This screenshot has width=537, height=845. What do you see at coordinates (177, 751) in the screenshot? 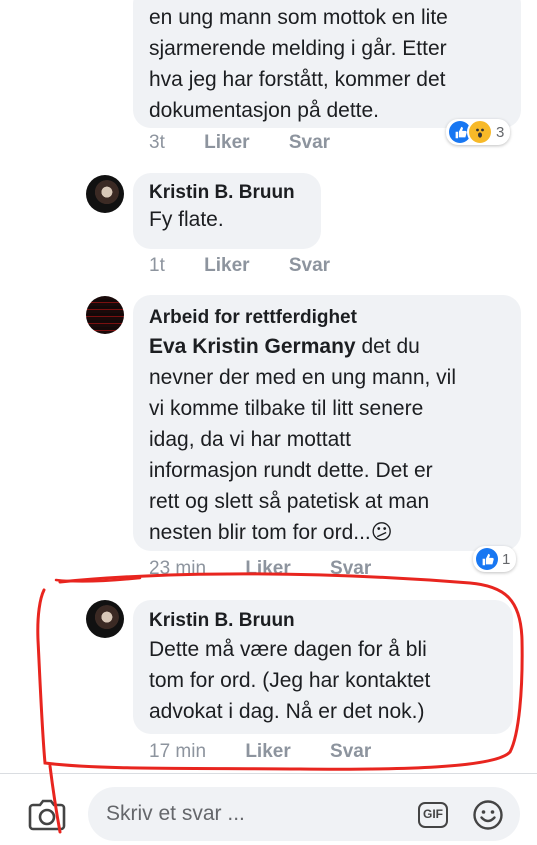
I see `comment-time: 17 min` at bounding box center [177, 751].